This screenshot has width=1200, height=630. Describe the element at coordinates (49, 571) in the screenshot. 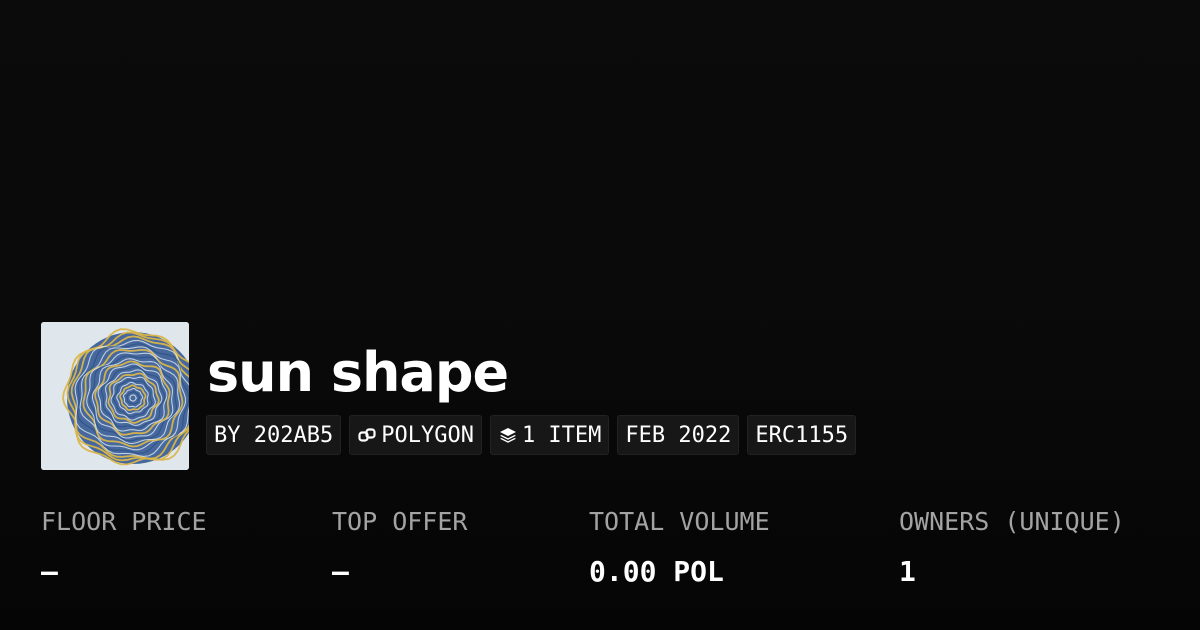

I see `floor-price-value: –` at that location.